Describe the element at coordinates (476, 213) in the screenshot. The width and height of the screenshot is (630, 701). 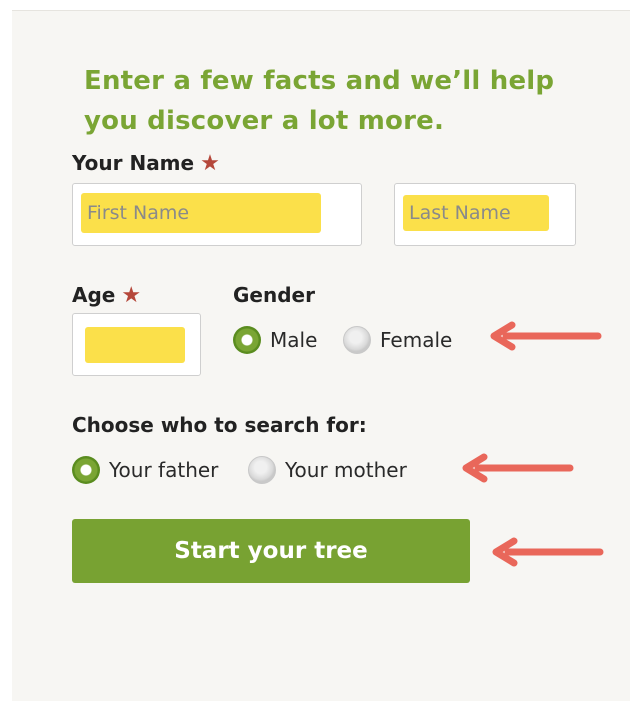
I see `last-name-input` at that location.